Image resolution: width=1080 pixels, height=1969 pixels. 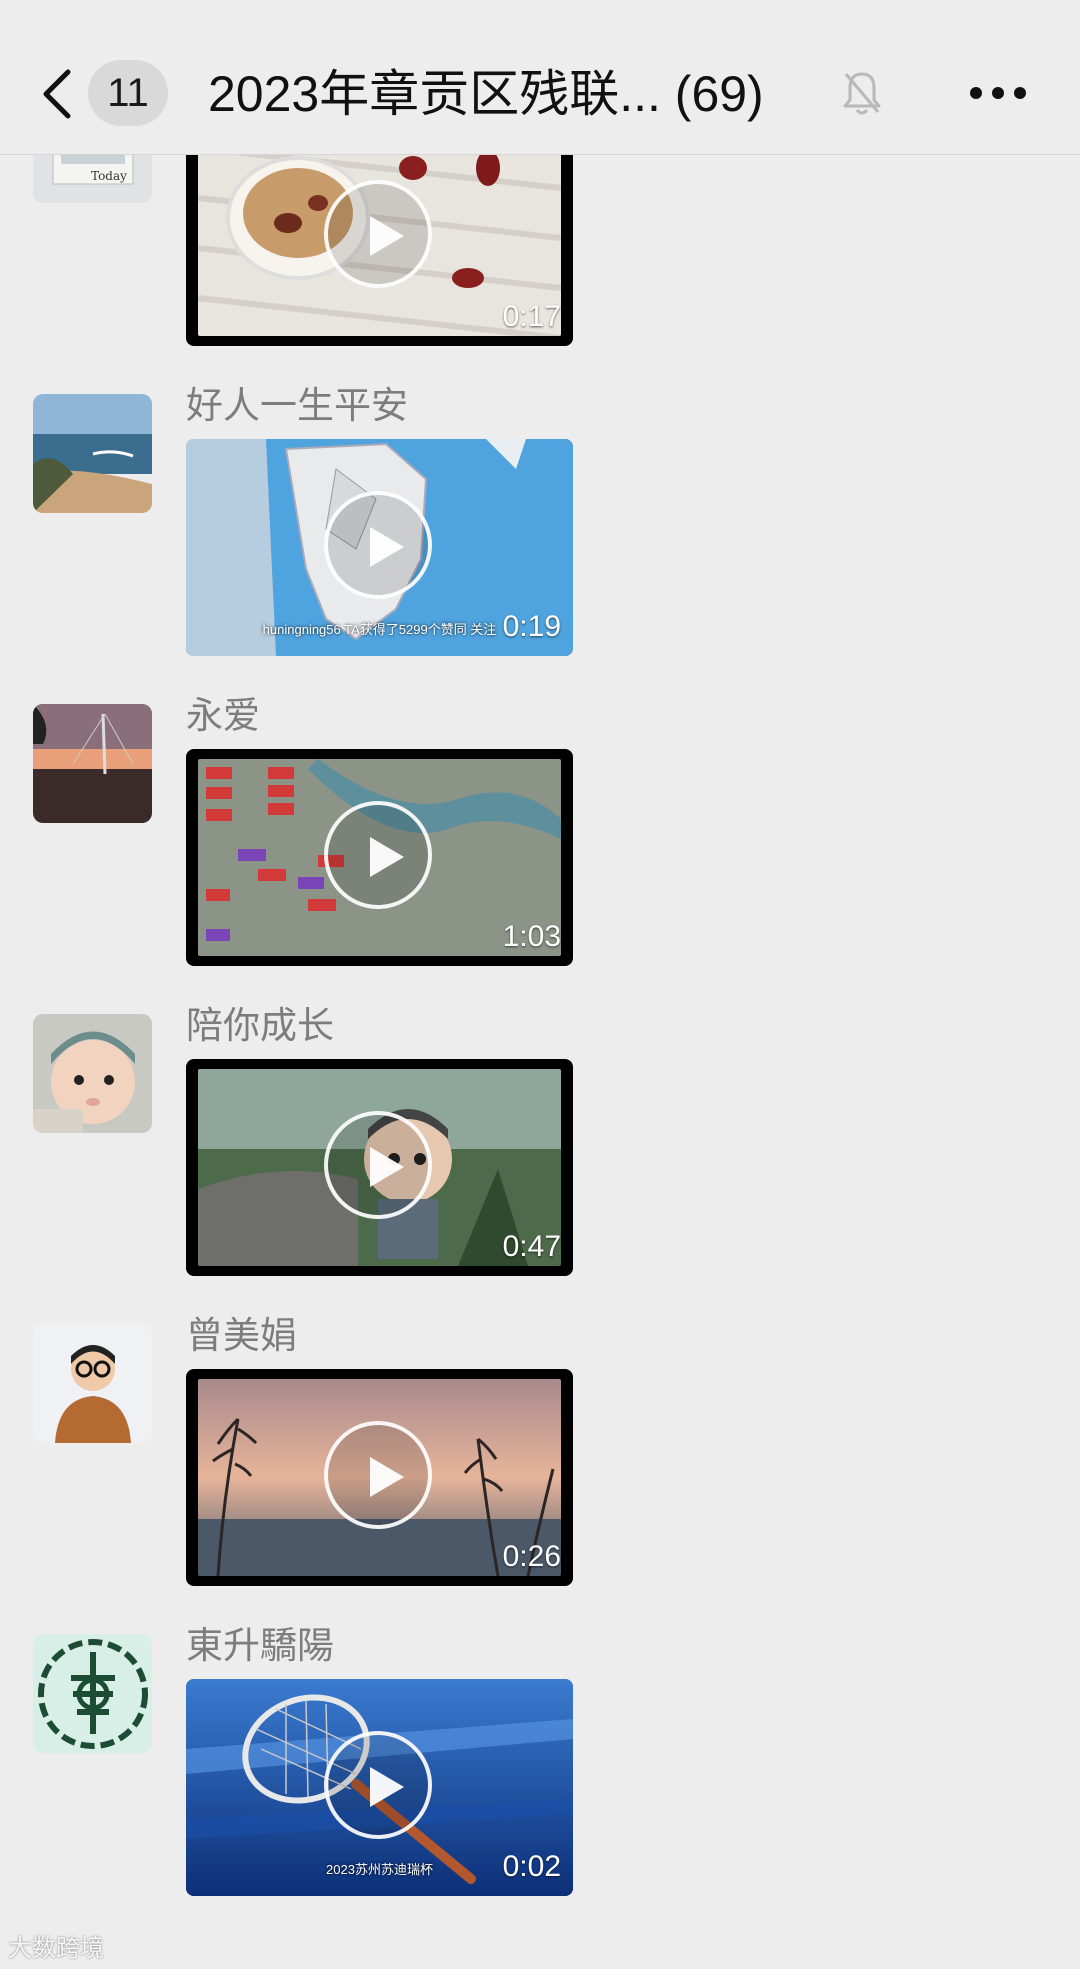 What do you see at coordinates (260, 1026) in the screenshot?
I see `sender-name: 陪你成长` at bounding box center [260, 1026].